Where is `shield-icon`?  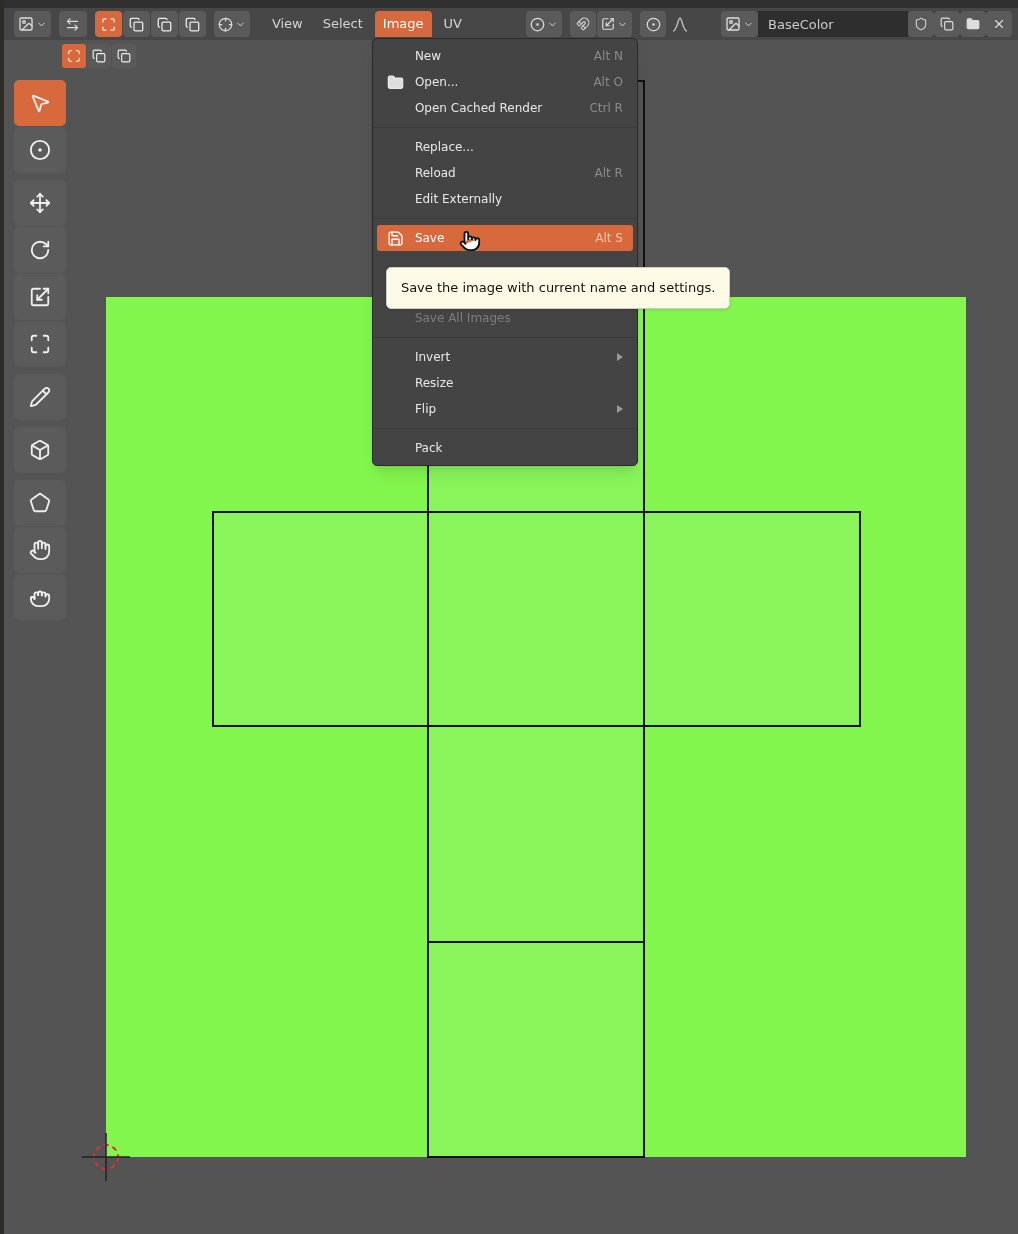
shield-icon is located at coordinates (921, 24).